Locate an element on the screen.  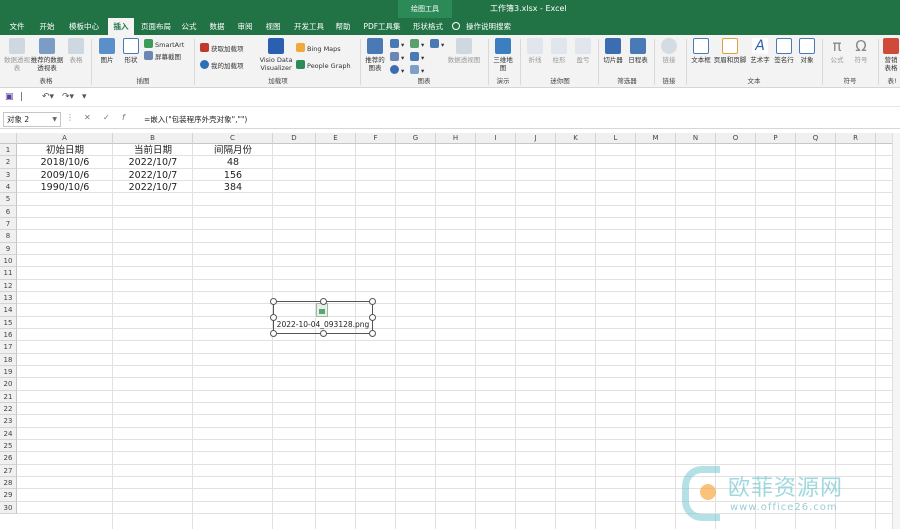
row-header: 5 is located at coordinates (8, 199).